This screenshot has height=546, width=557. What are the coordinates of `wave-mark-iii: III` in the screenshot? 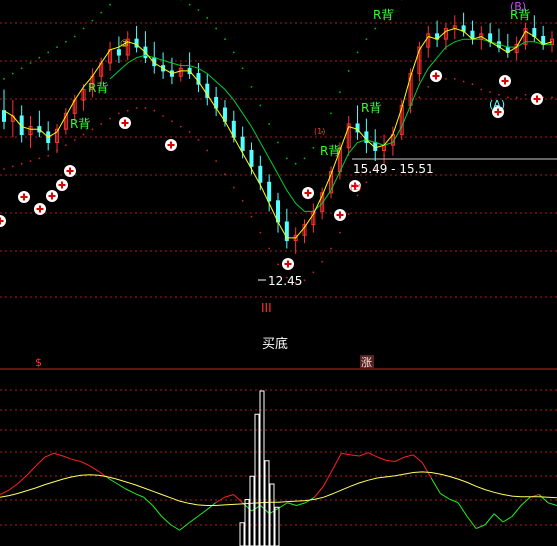 It's located at (266, 308).